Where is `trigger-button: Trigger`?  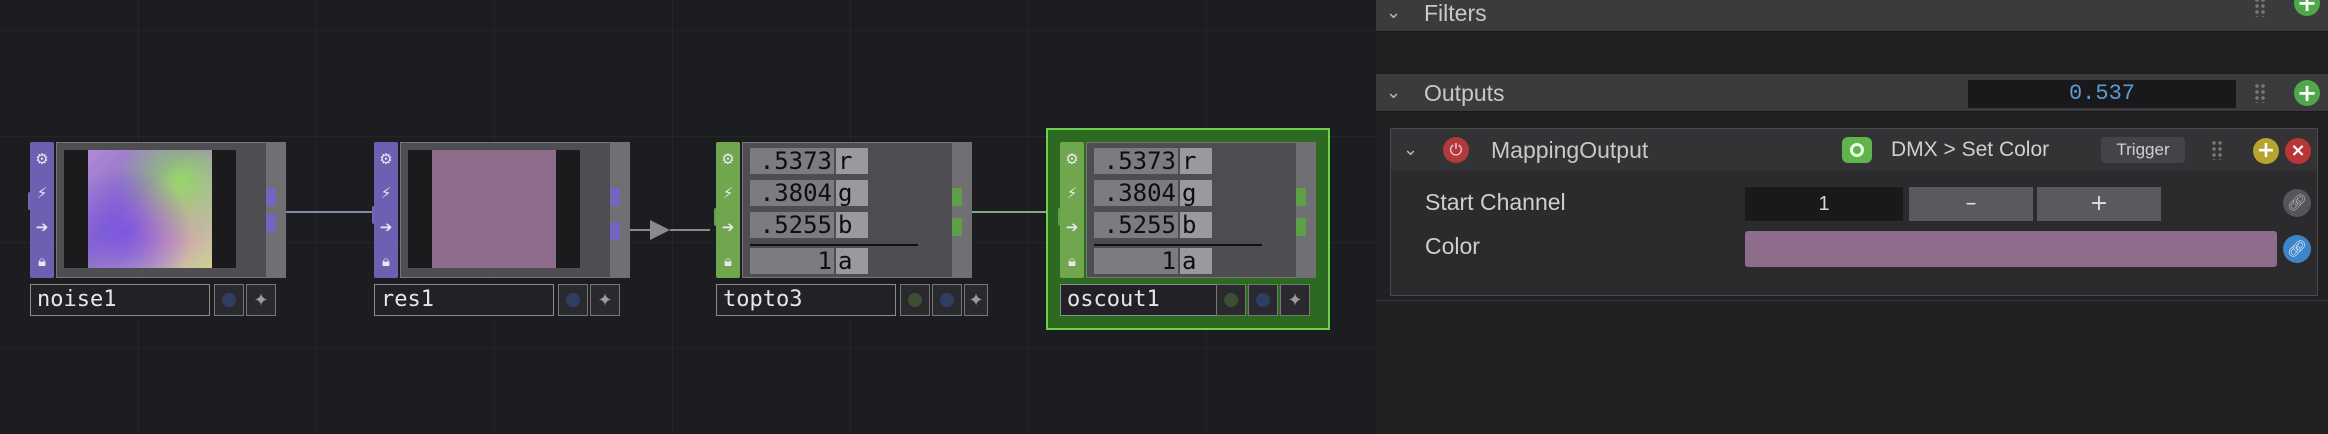 trigger-button: Trigger is located at coordinates (2143, 150).